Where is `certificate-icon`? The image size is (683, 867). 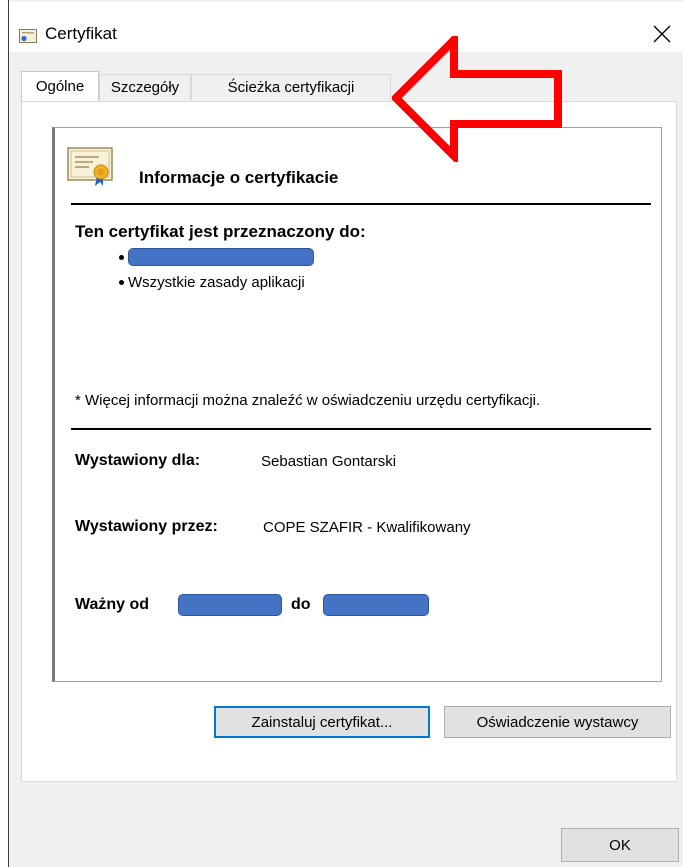 certificate-icon is located at coordinates (28, 36).